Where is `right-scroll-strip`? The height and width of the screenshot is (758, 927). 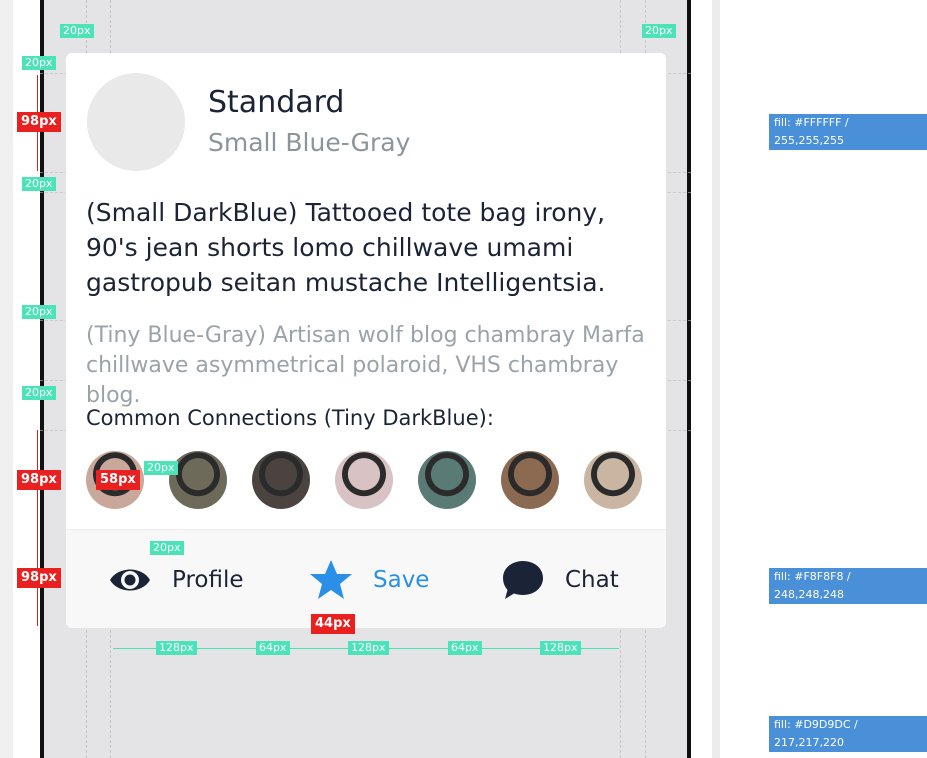
right-scroll-strip is located at coordinates (716, 379).